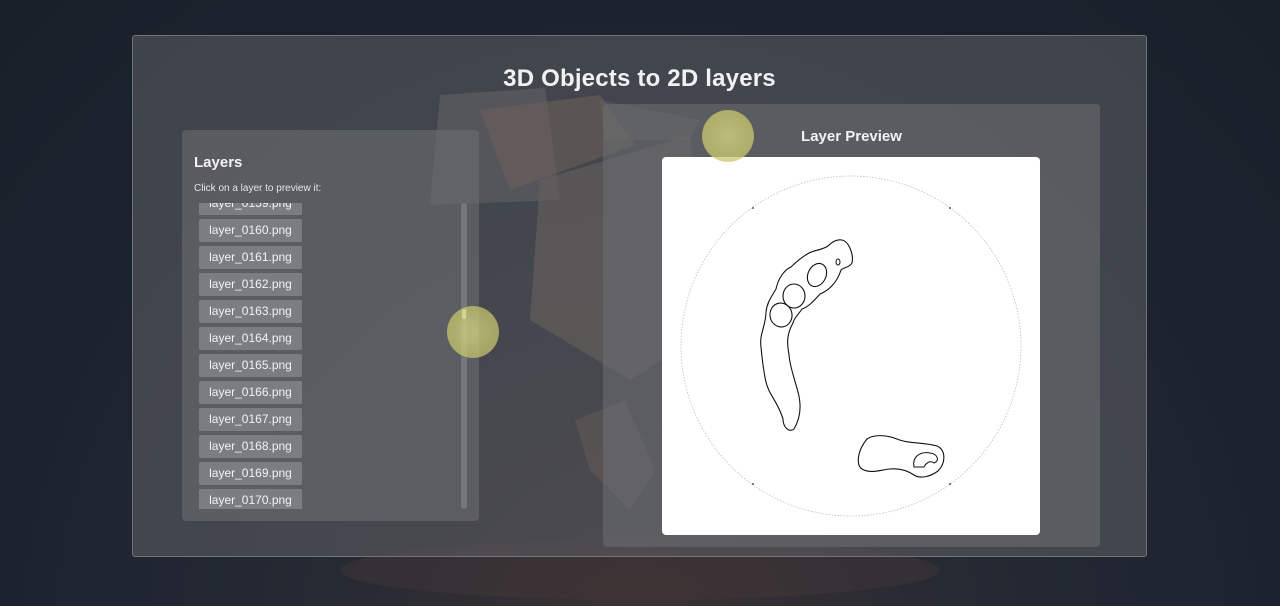 The image size is (1280, 606). Describe the element at coordinates (258, 188) in the screenshot. I see `layers-hint: Click on a layer to preview it:` at that location.